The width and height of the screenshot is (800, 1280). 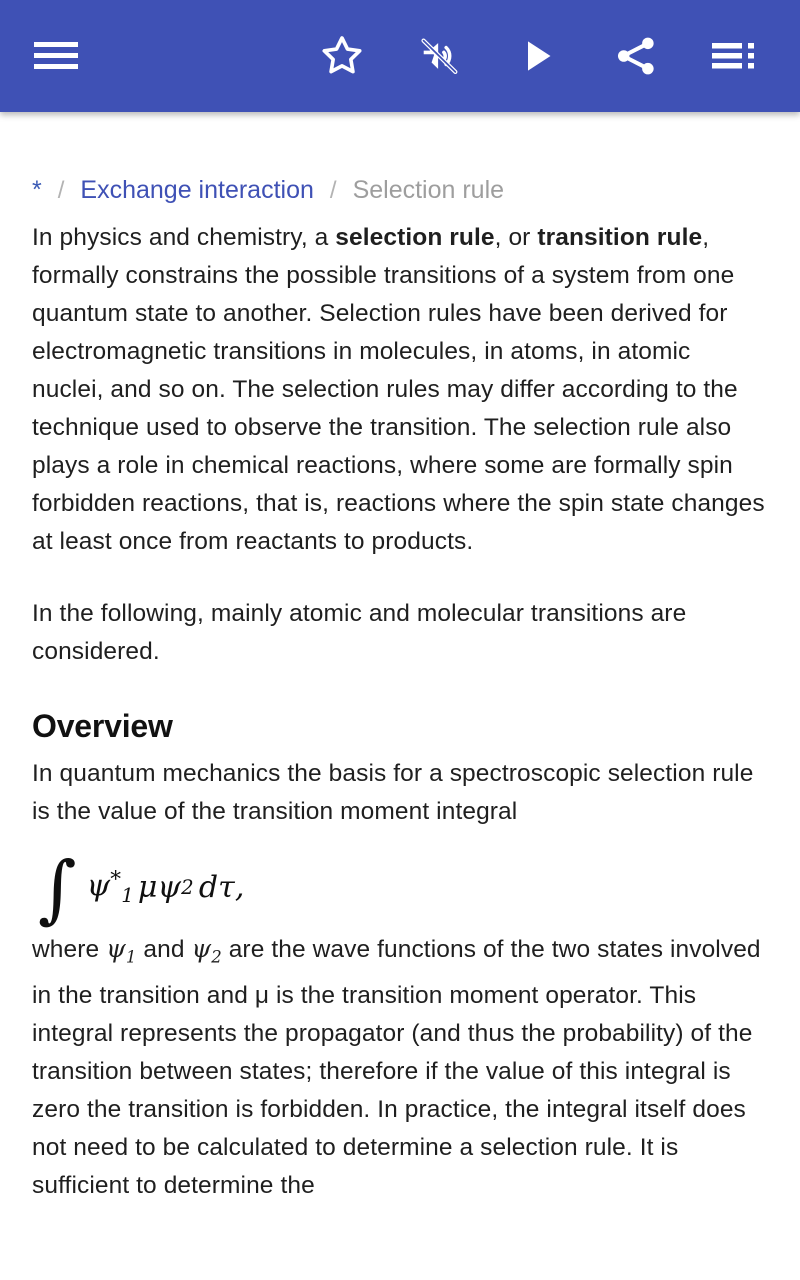 I want to click on intro-lead-text: In physics and chemistry, a, so click(x=184, y=237).